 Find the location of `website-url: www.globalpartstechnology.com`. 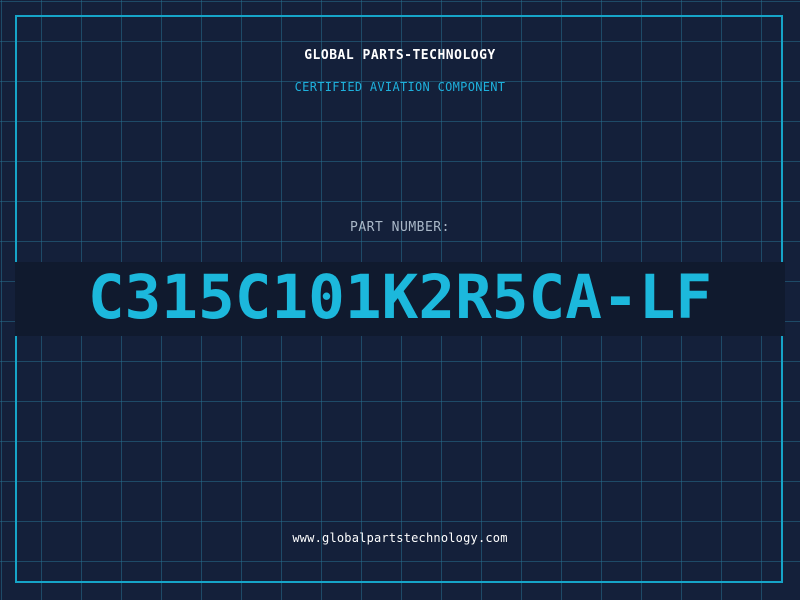

website-url: www.globalpartstechnology.com is located at coordinates (400, 538).